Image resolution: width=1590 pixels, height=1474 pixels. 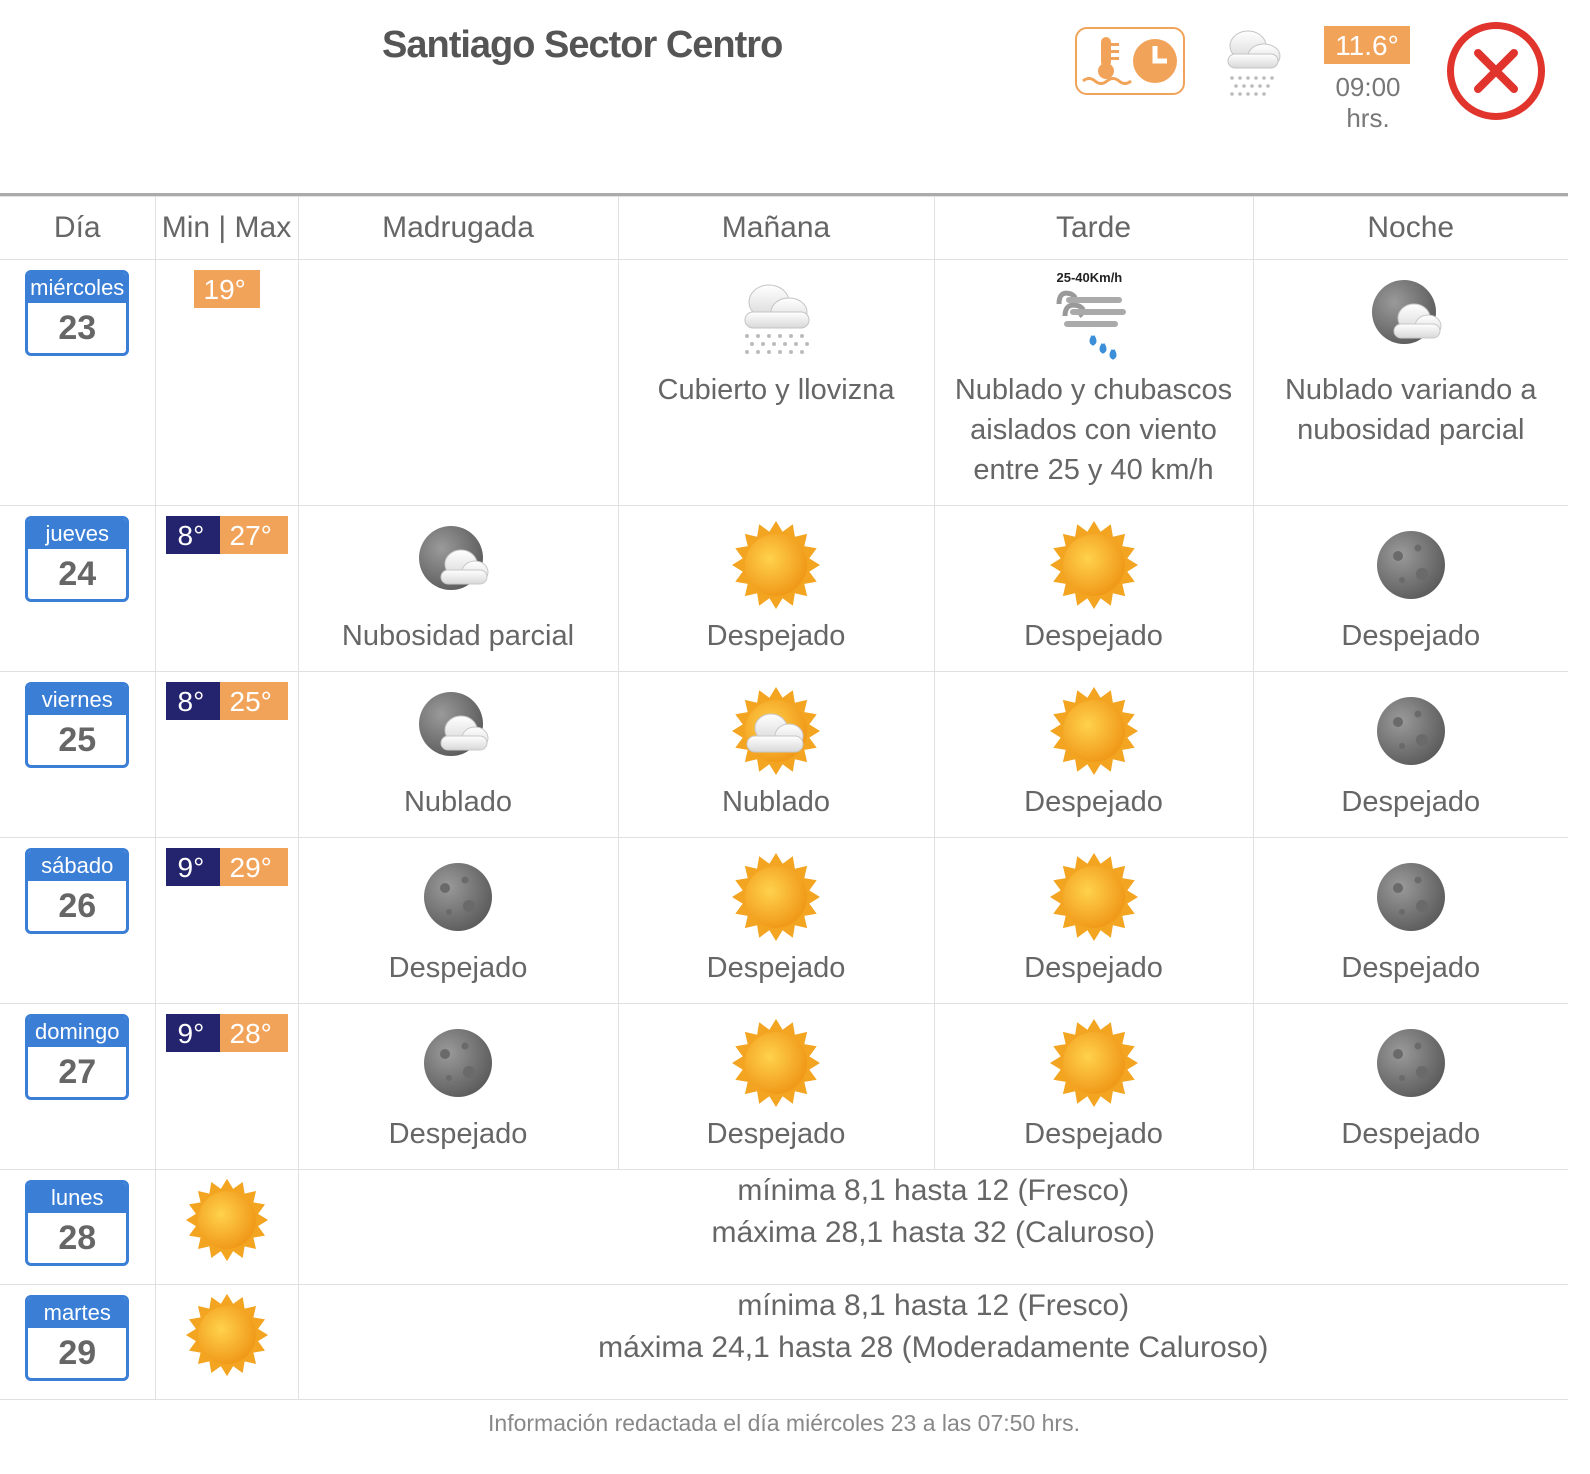 I want to click on max-temp: 29°, so click(x=253, y=867).